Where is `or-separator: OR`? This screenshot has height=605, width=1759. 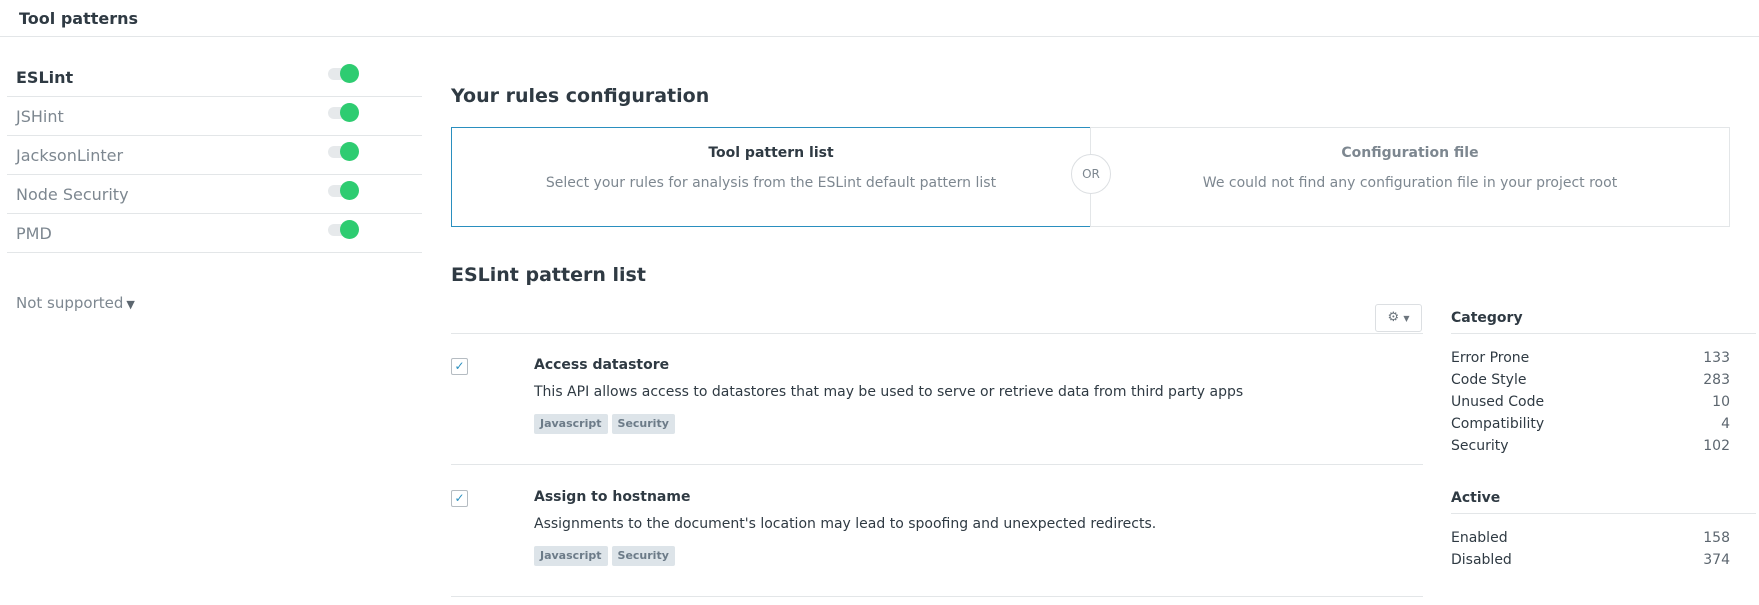 or-separator: OR is located at coordinates (1091, 174).